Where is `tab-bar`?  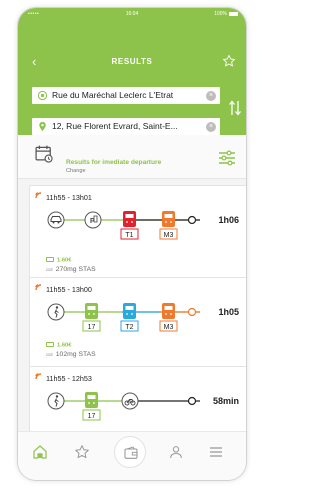 tab-bar is located at coordinates (132, 455).